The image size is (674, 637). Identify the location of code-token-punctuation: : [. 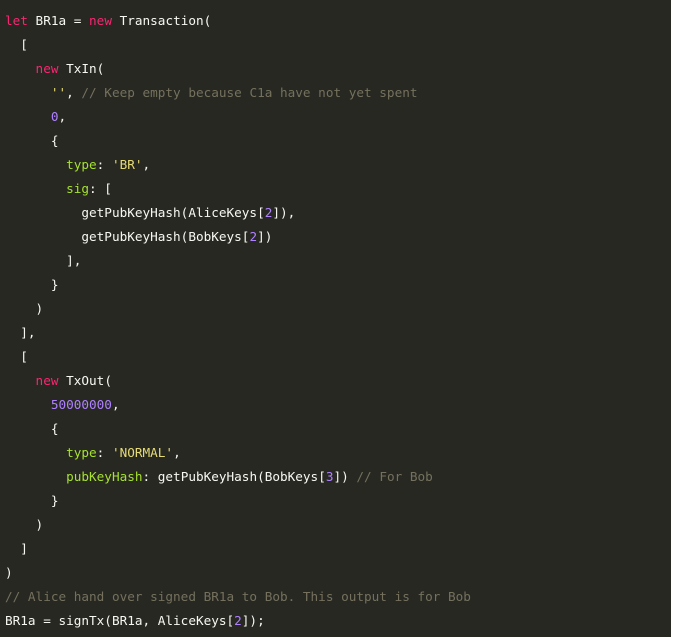
(100, 188).